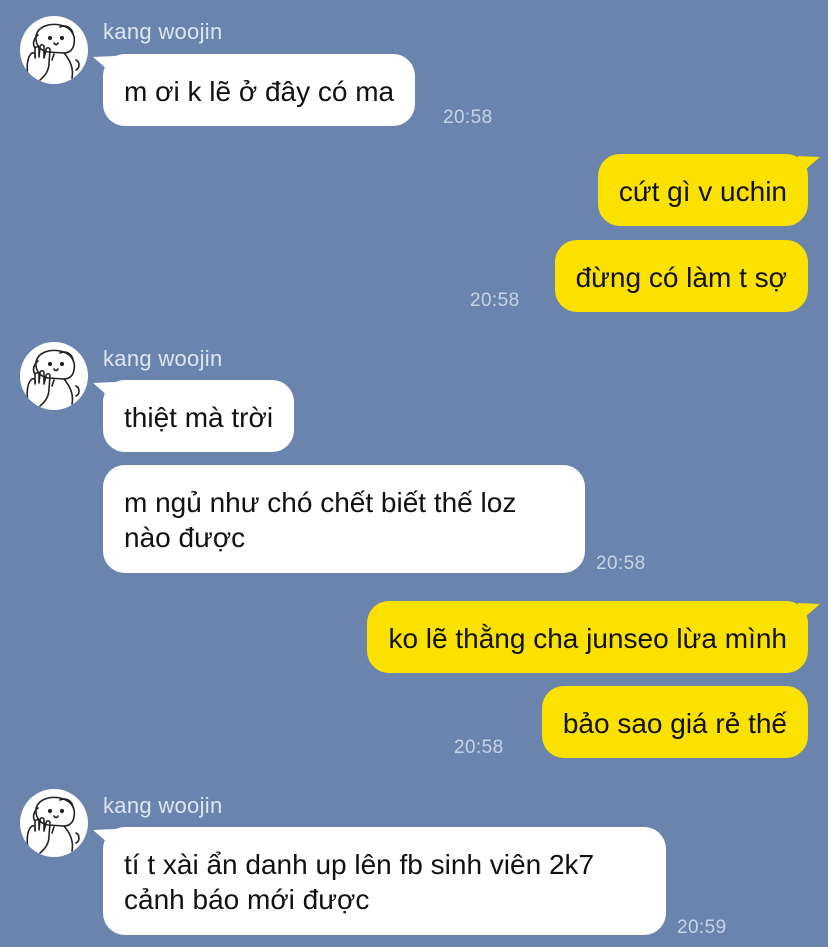 The image size is (828, 947). Describe the element at coordinates (674, 722) in the screenshot. I see `outgoing-message-bubble: bảo sao giá rẻ thế` at that location.